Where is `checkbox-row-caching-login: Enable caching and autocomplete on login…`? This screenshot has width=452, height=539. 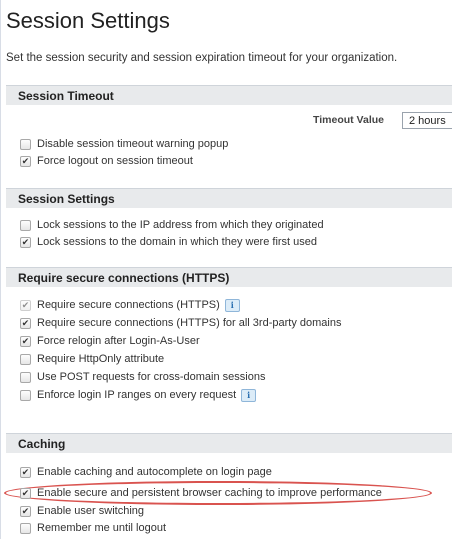
checkbox-row-caching-login: Enable caching and autocomplete on login… is located at coordinates (146, 472).